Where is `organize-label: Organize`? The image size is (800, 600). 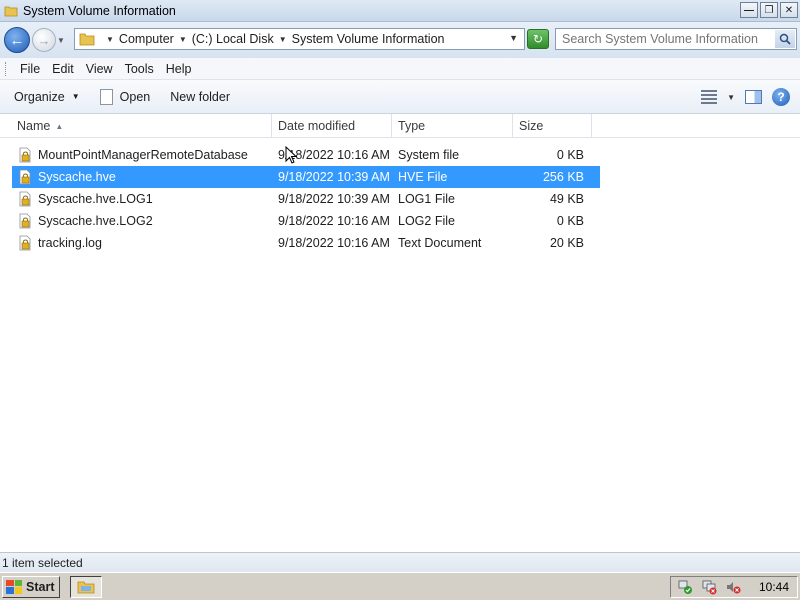 organize-label: Organize is located at coordinates (39, 96).